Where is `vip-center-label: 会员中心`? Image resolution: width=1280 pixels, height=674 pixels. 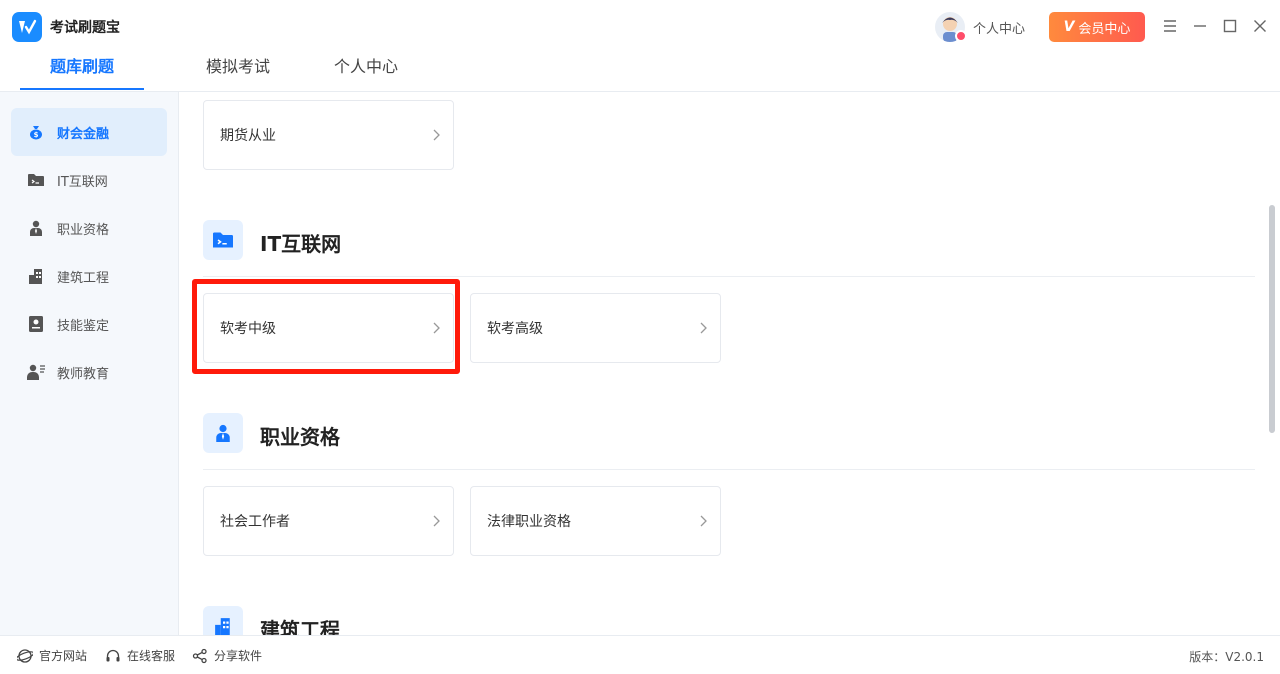 vip-center-label: 会员中心 is located at coordinates (1104, 29).